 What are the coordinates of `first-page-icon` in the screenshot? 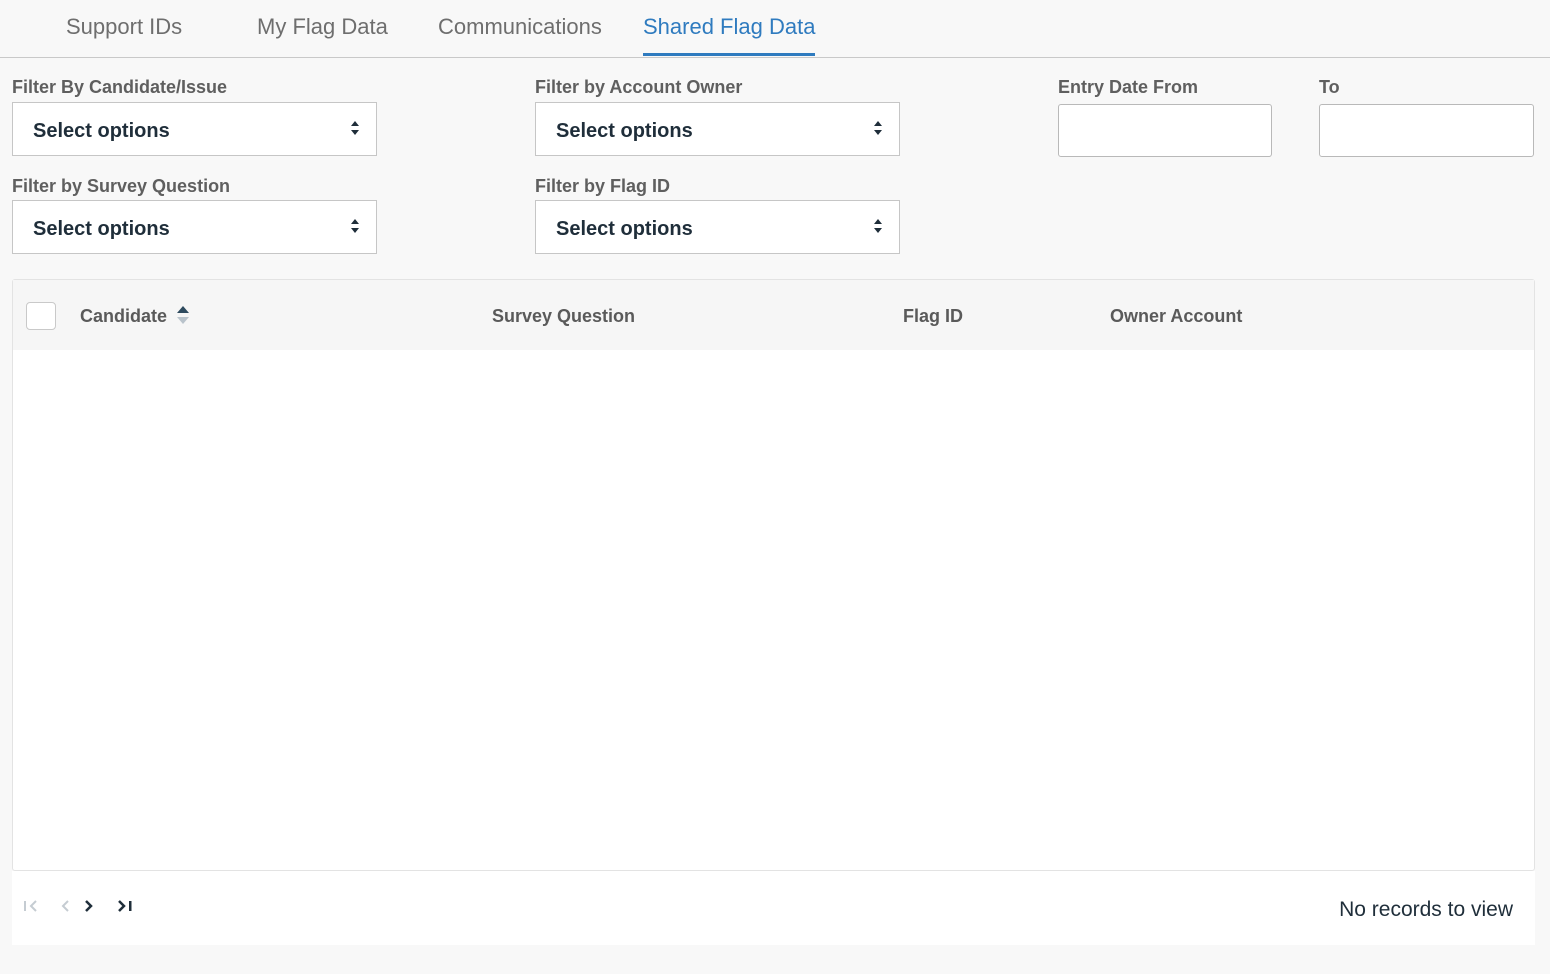 It's located at (32, 906).